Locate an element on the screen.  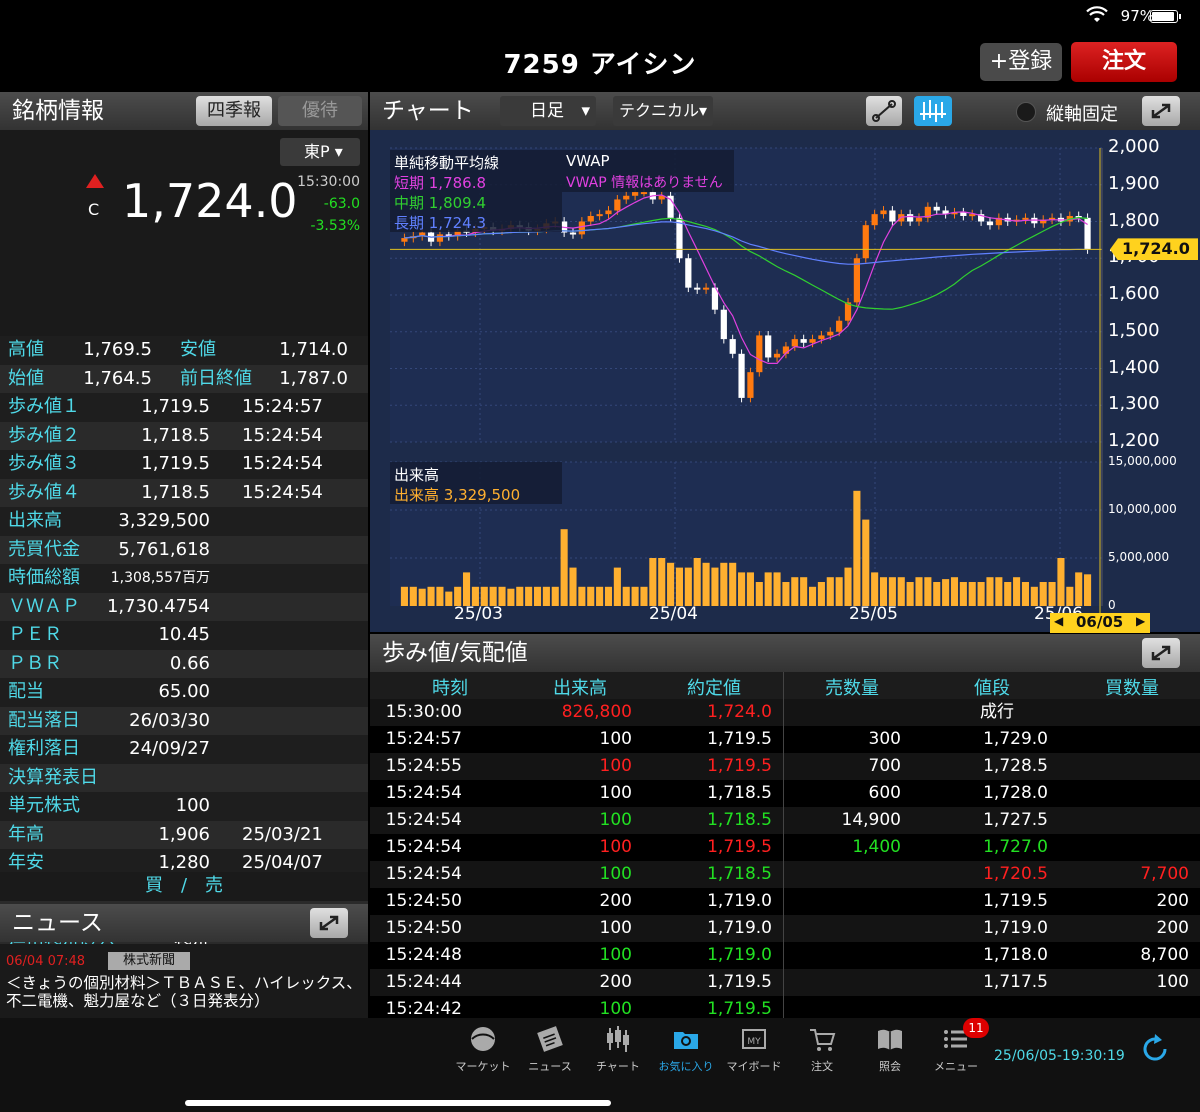
benefit-button: 優待 is located at coordinates (320, 111).